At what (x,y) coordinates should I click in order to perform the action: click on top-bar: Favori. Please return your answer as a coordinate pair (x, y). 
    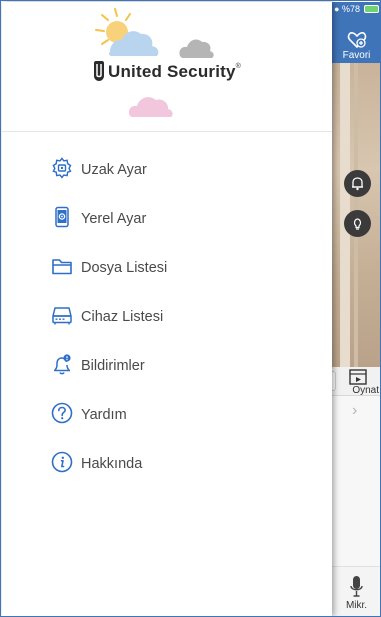
    Looking at the image, I should click on (356, 39).